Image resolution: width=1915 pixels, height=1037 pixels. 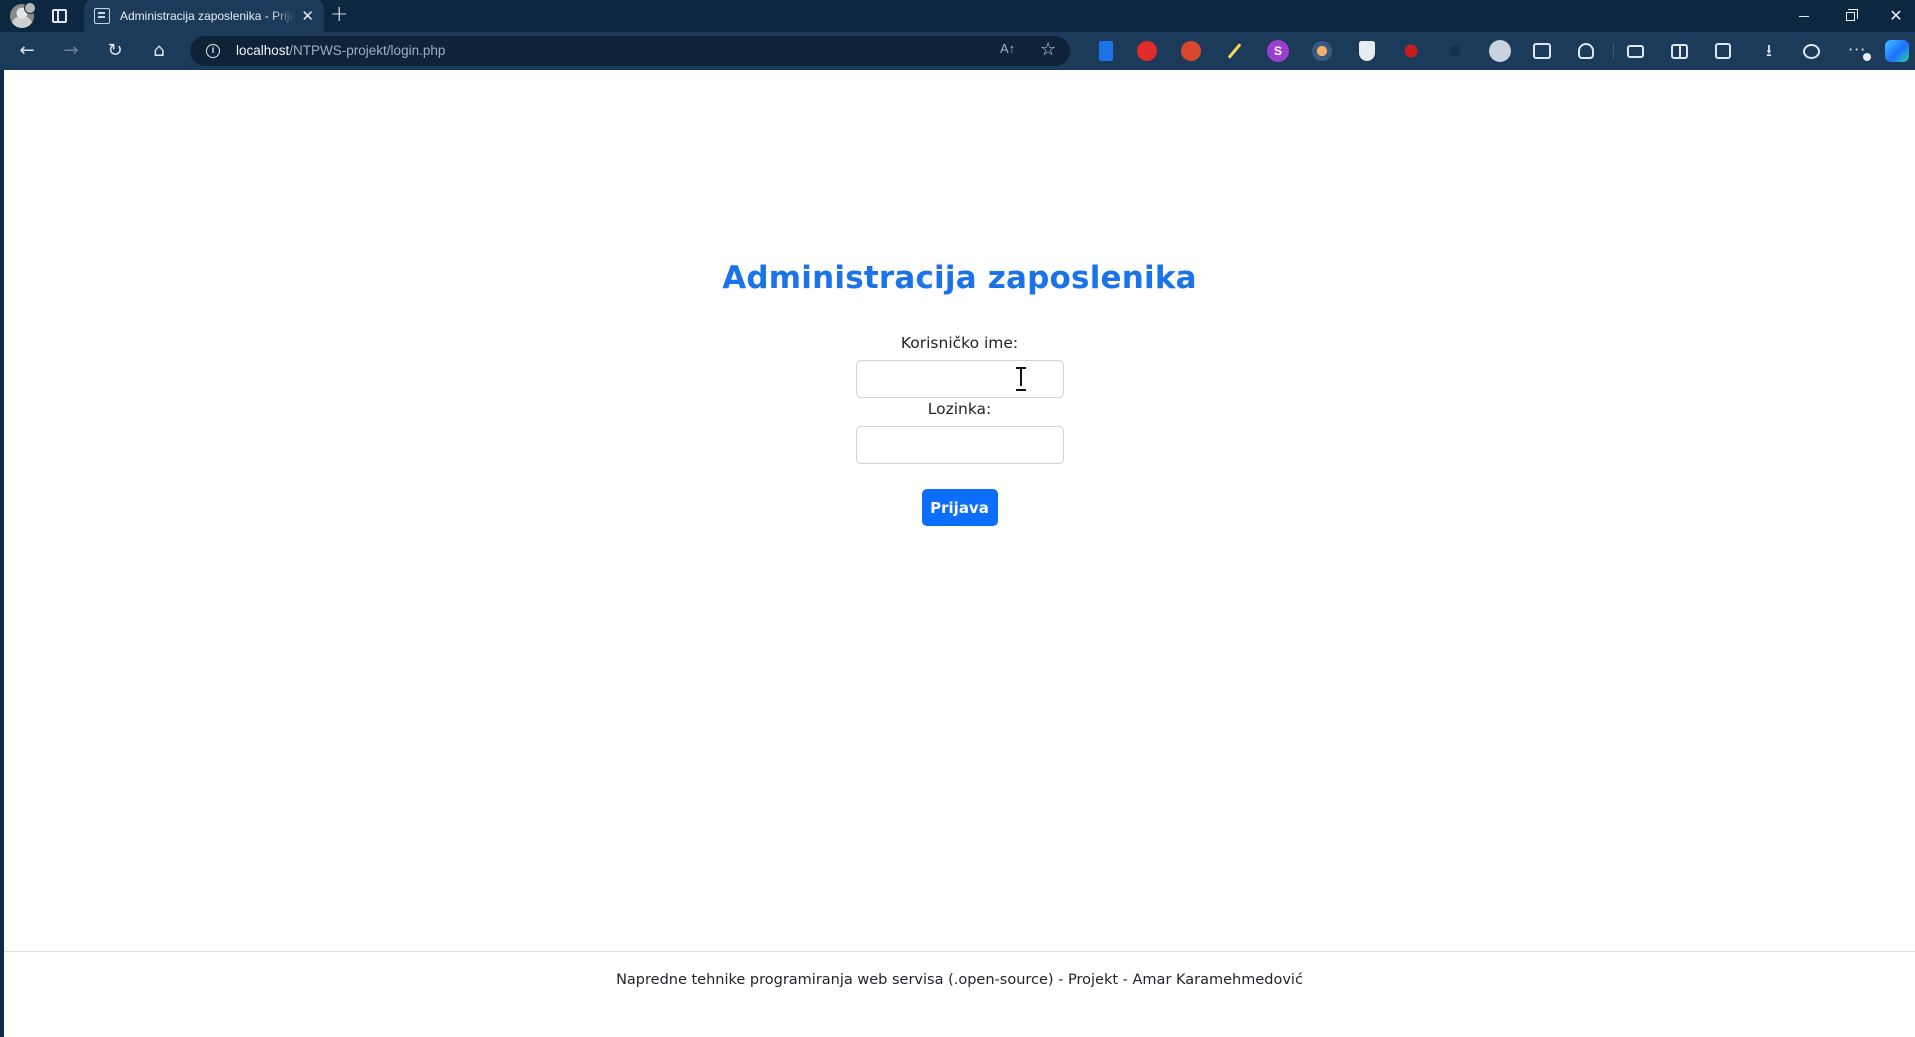 I want to click on dark-extension-icon, so click(x=1455, y=51).